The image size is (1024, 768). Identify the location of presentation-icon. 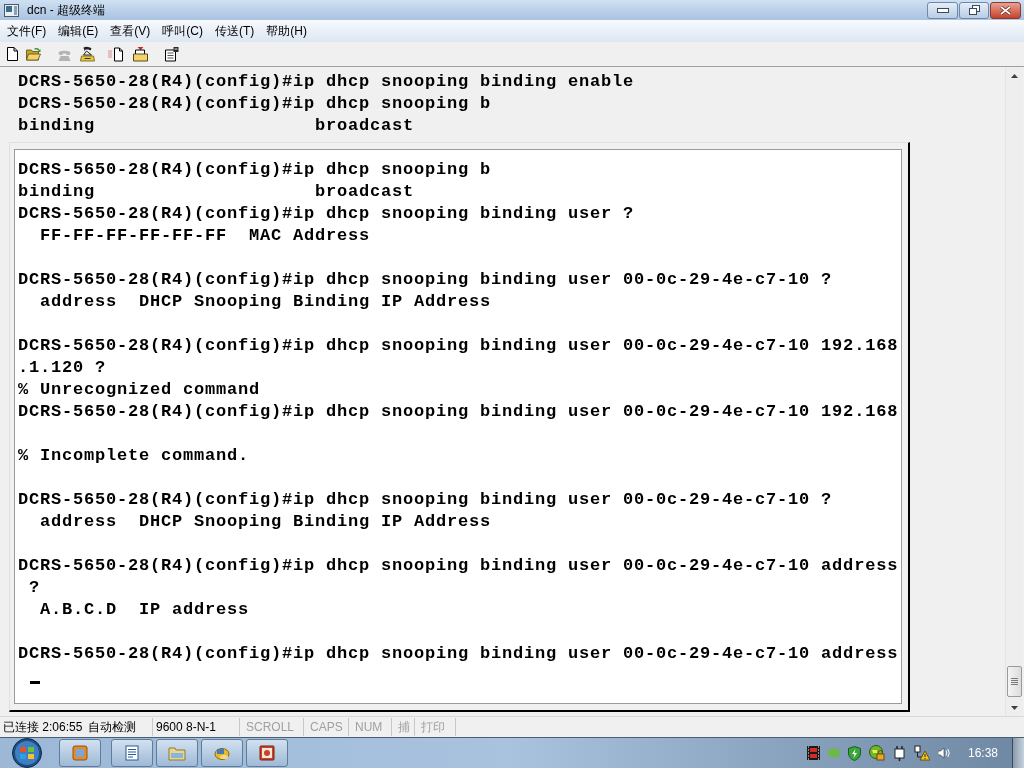
(267, 753).